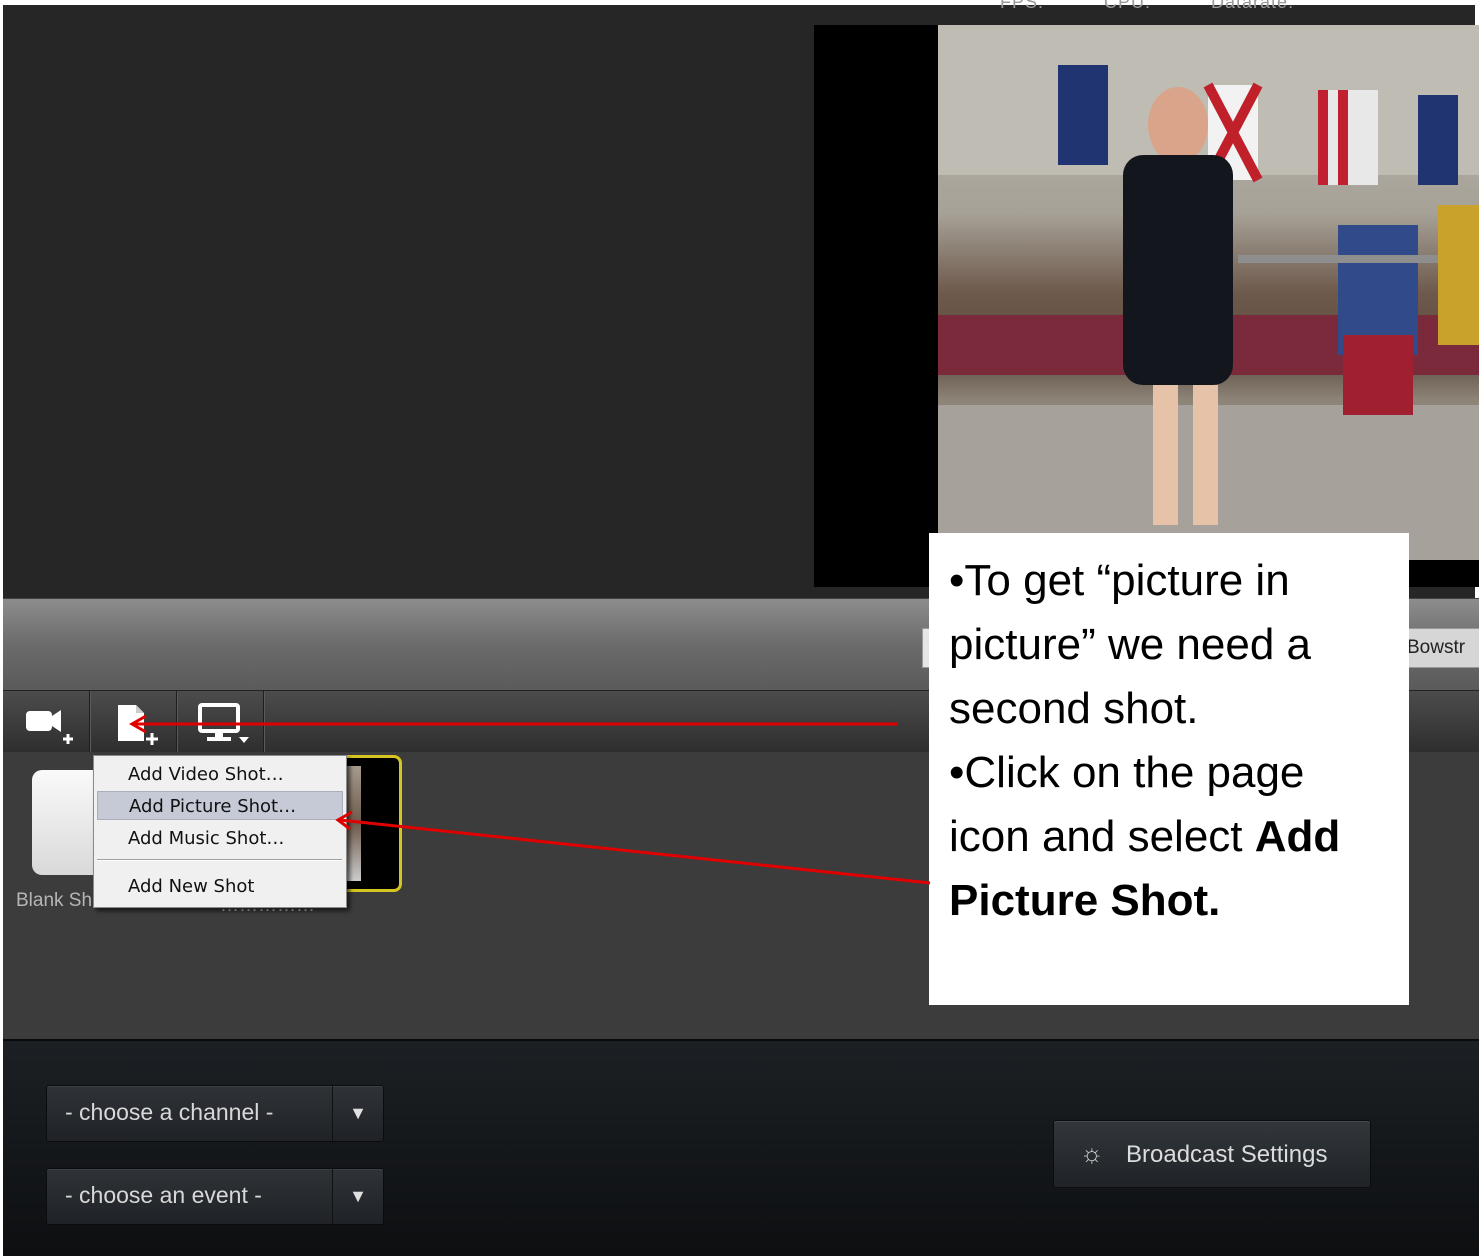  What do you see at coordinates (1145, 836) in the screenshot?
I see `callout-line: icon and select Add` at bounding box center [1145, 836].